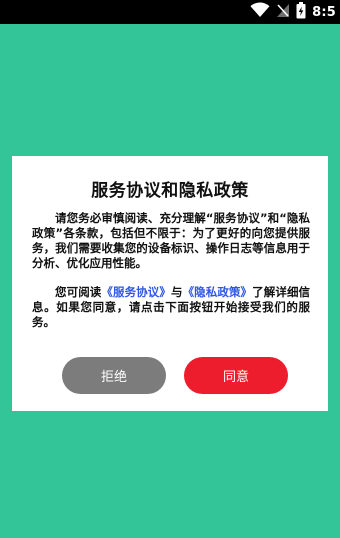 This screenshot has height=538, width=340. What do you see at coordinates (301, 12) in the screenshot?
I see `battery-icon` at bounding box center [301, 12].